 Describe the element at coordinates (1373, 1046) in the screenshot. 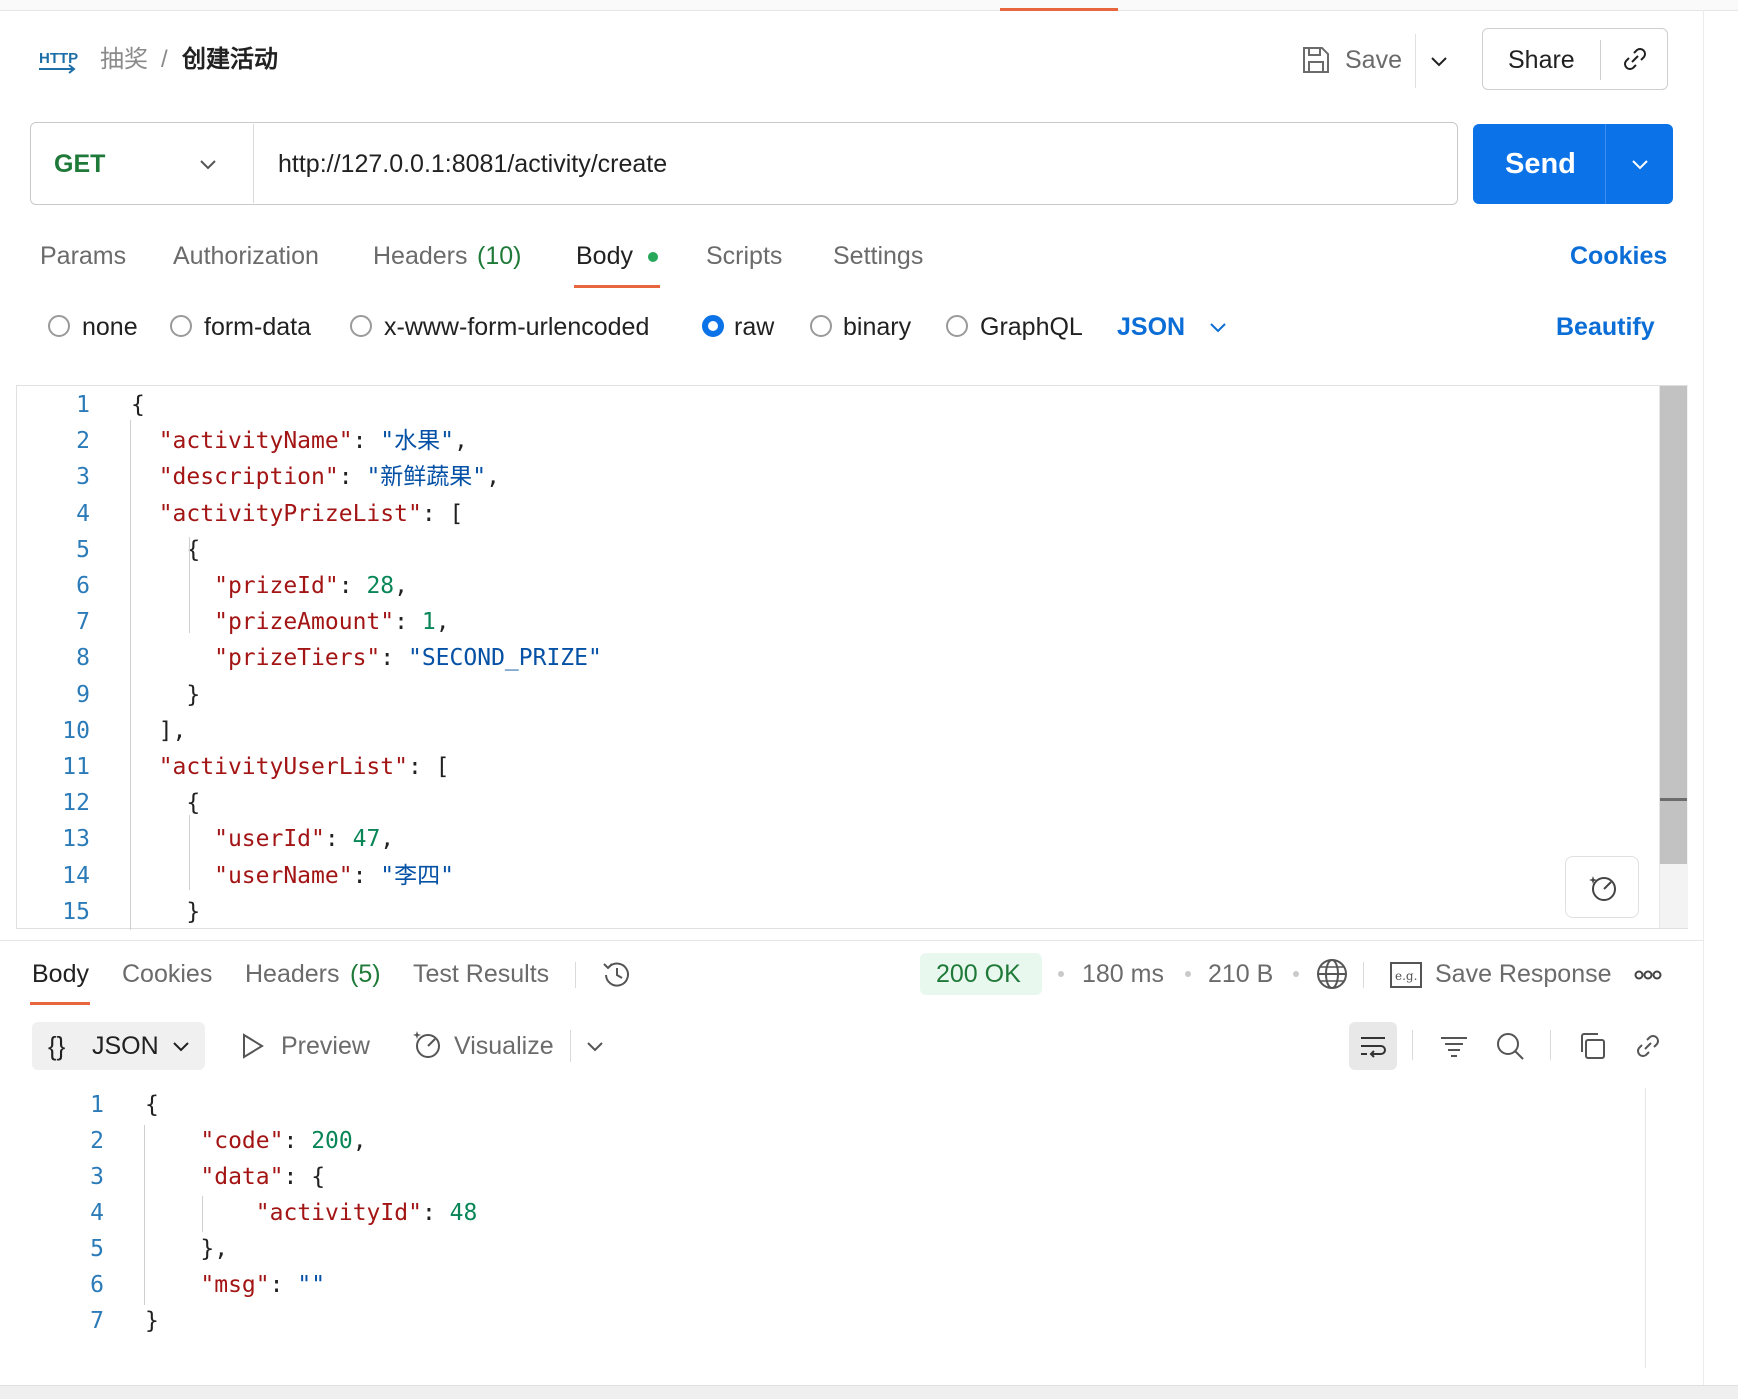

I see `wrap-lines-icon` at that location.